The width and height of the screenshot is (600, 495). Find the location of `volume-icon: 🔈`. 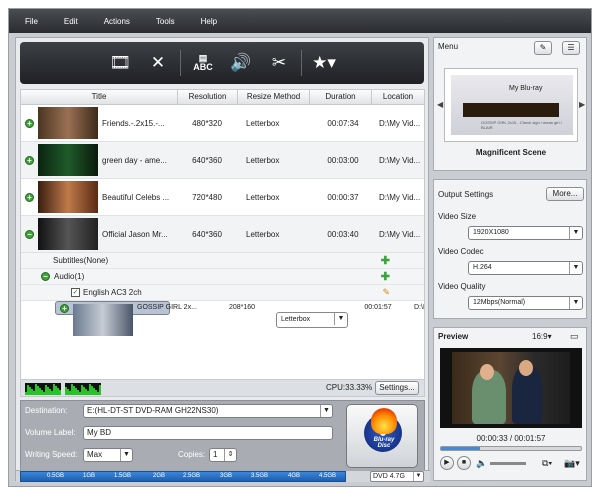

volume-icon: 🔈 is located at coordinates (481, 463).